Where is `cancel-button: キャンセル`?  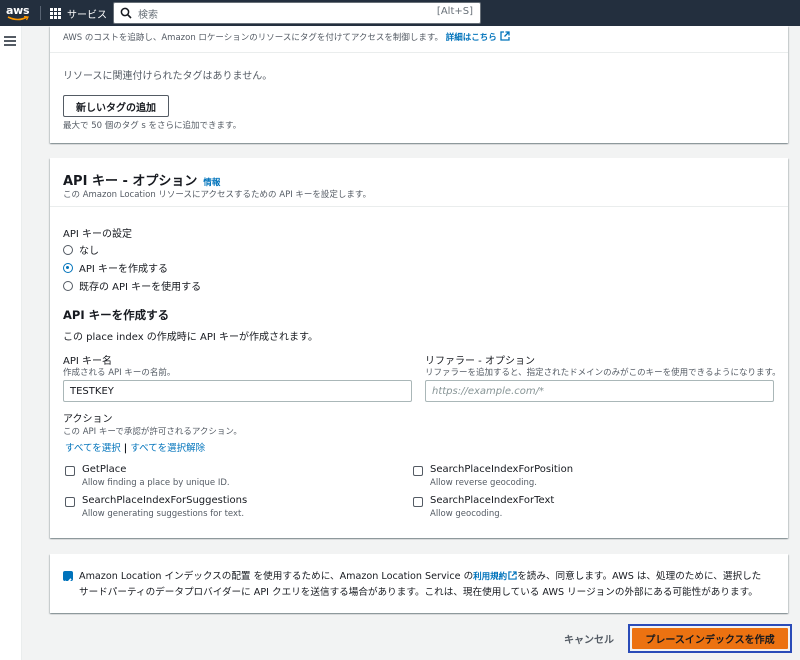
cancel-button: キャンセル is located at coordinates (589, 638).